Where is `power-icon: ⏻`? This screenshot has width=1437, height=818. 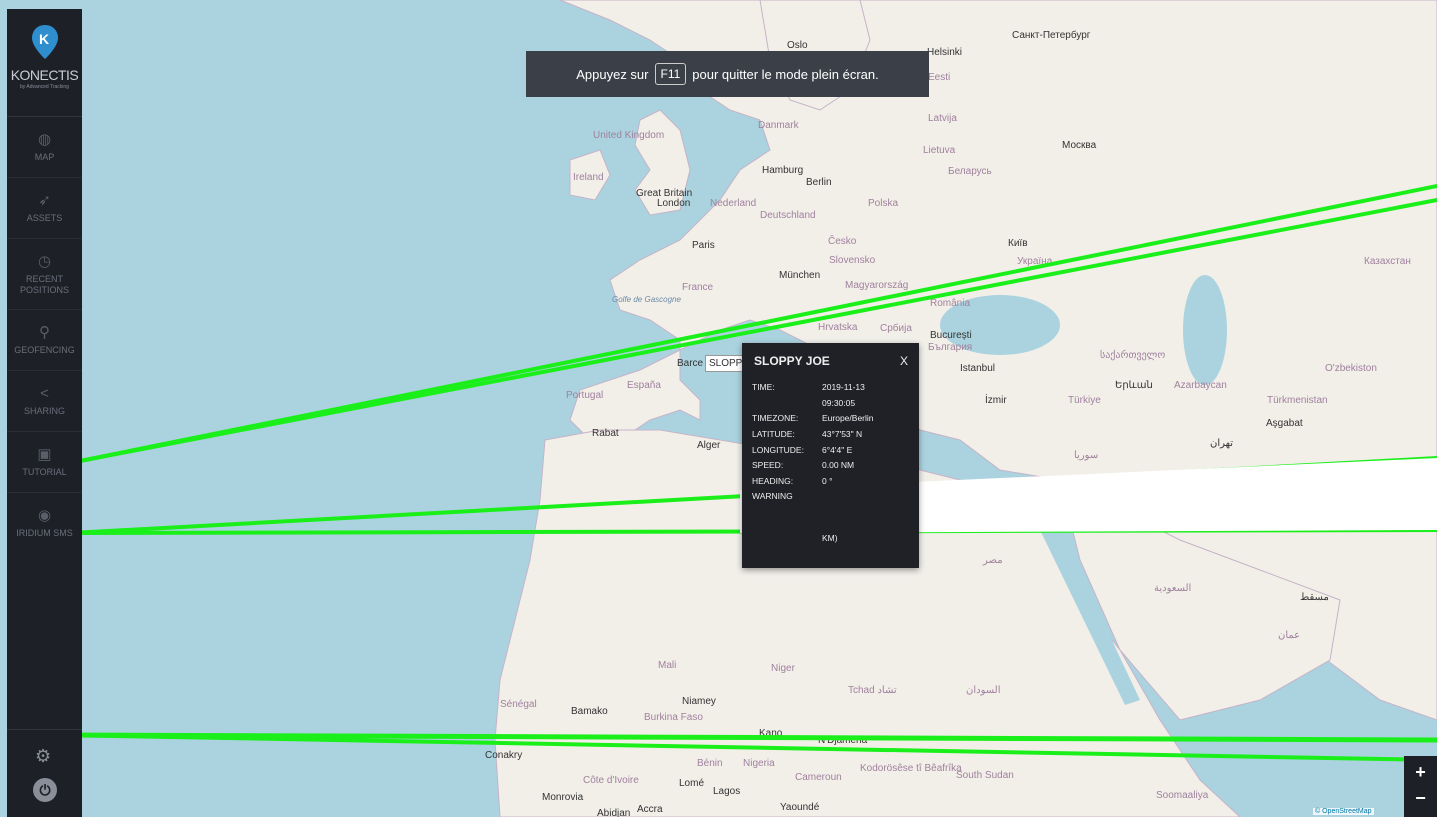
power-icon: ⏻ is located at coordinates (45, 790).